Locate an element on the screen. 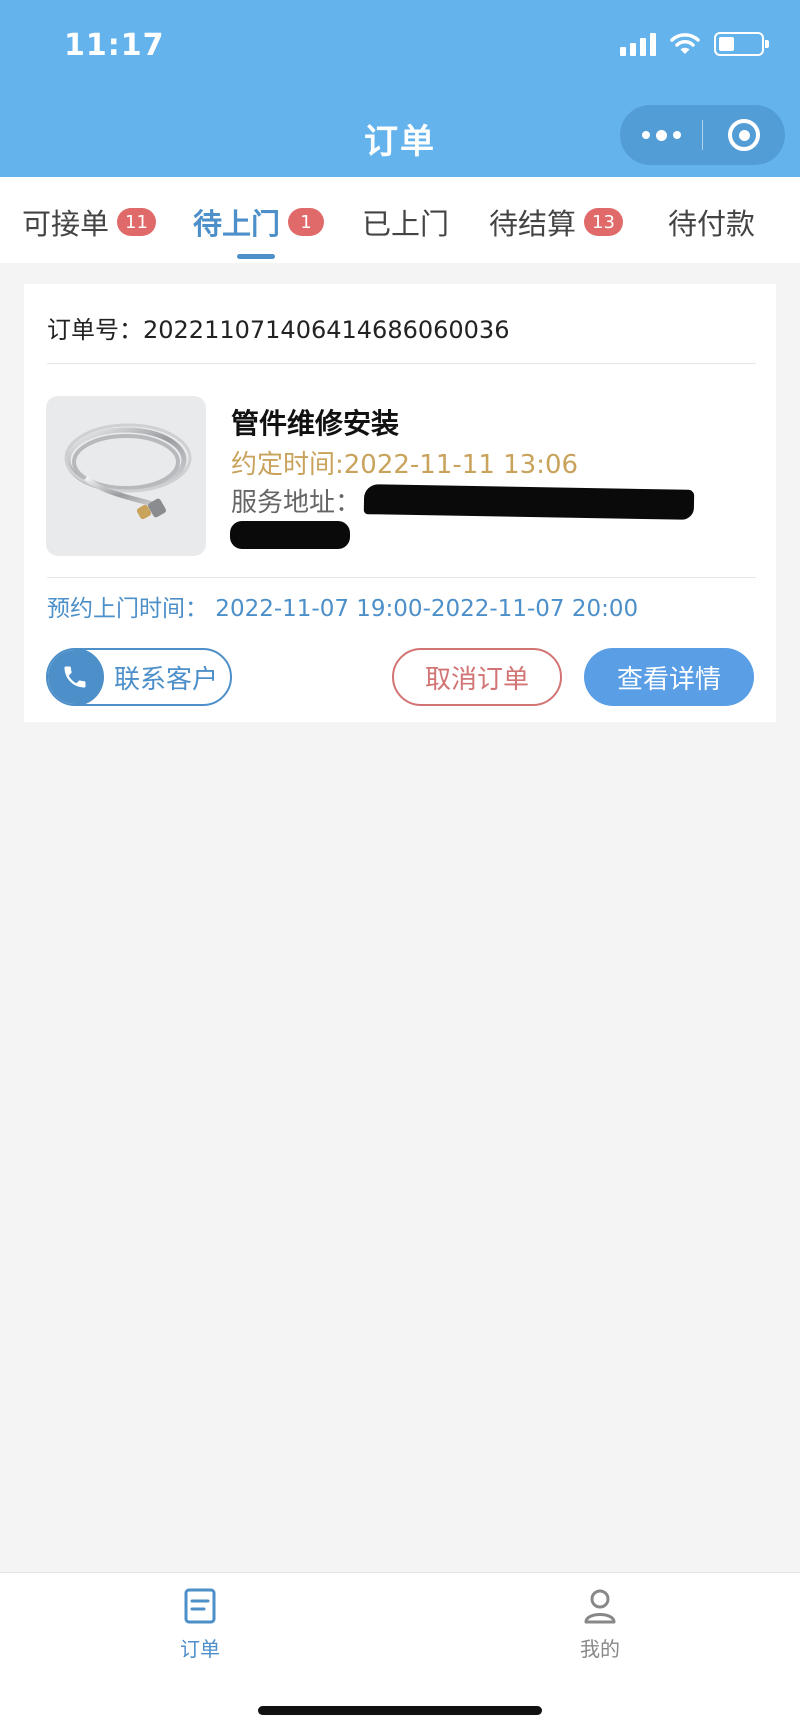 The image size is (800, 1731). contact-customer-label: 联系客户 is located at coordinates (166, 679).